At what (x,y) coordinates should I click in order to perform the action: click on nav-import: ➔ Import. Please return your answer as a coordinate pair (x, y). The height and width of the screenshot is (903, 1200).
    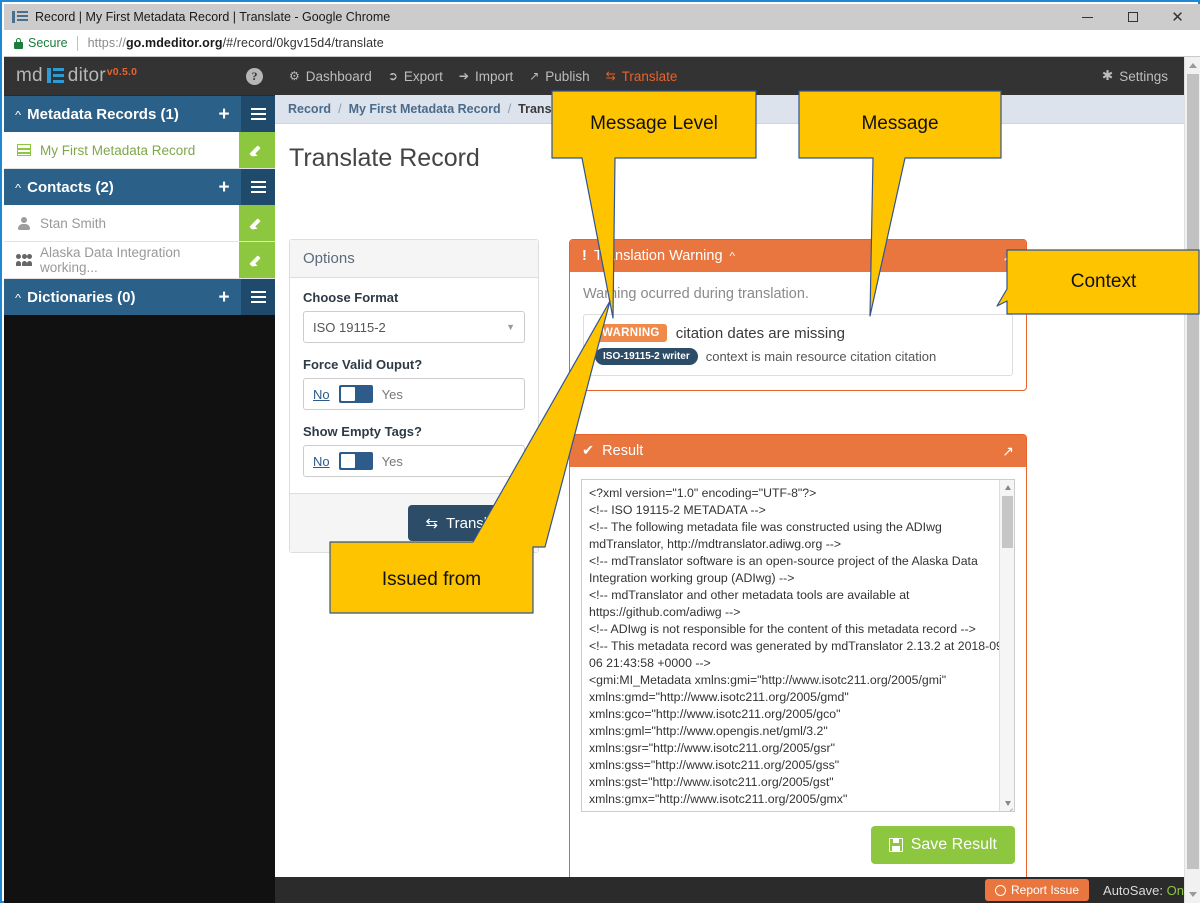
    Looking at the image, I should click on (486, 76).